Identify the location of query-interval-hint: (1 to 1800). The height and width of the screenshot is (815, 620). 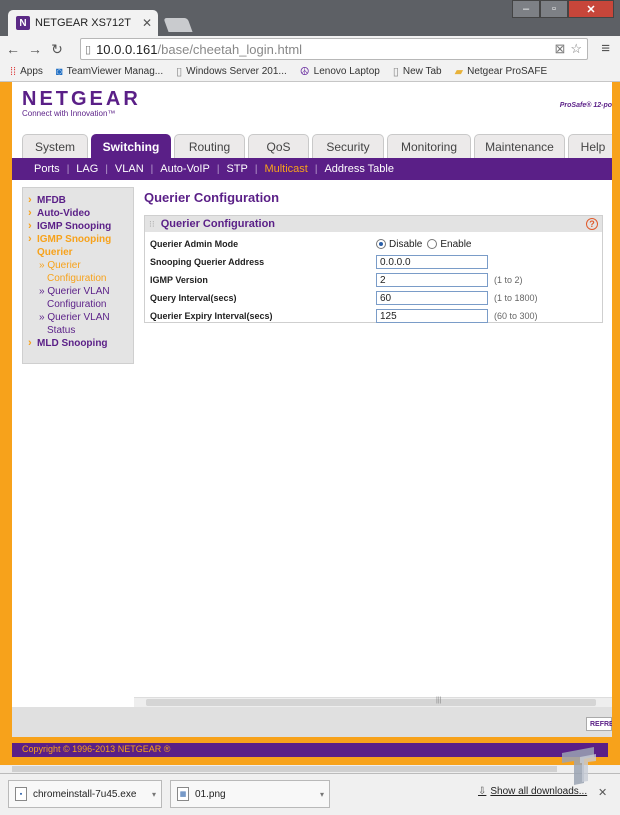
(516, 298).